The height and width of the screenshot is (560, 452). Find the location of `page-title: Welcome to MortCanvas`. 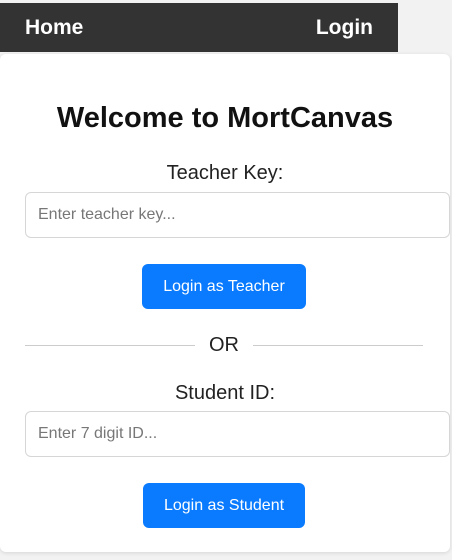

page-title: Welcome to MortCanvas is located at coordinates (225, 118).